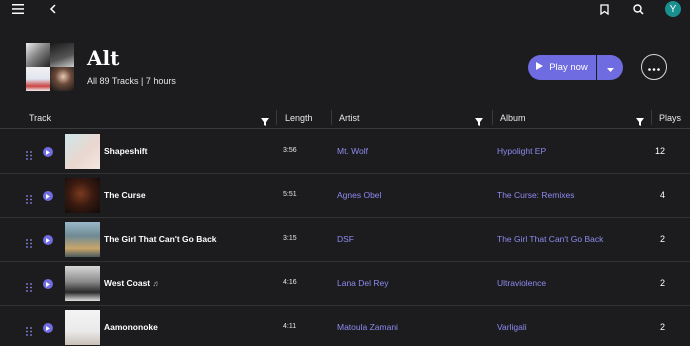 Image resolution: width=690 pixels, height=346 pixels. Describe the element at coordinates (290, 326) in the screenshot. I see `track-length: 4:11` at that location.